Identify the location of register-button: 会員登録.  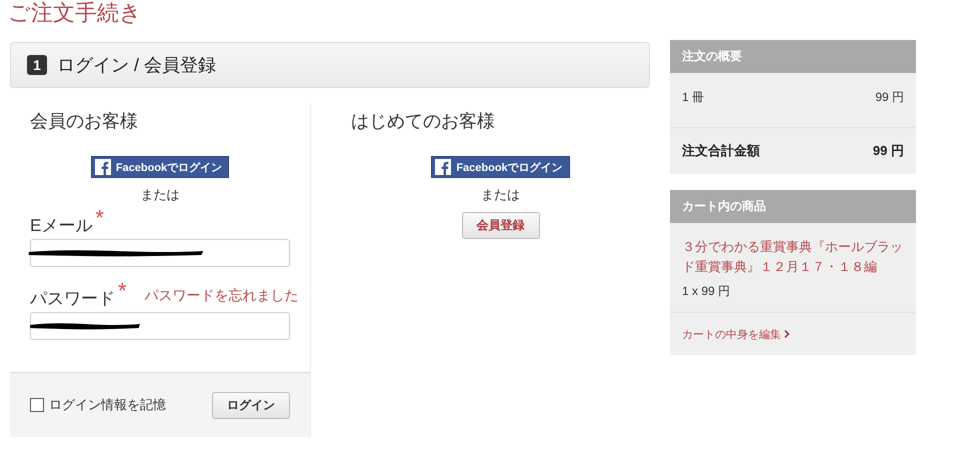
(501, 225).